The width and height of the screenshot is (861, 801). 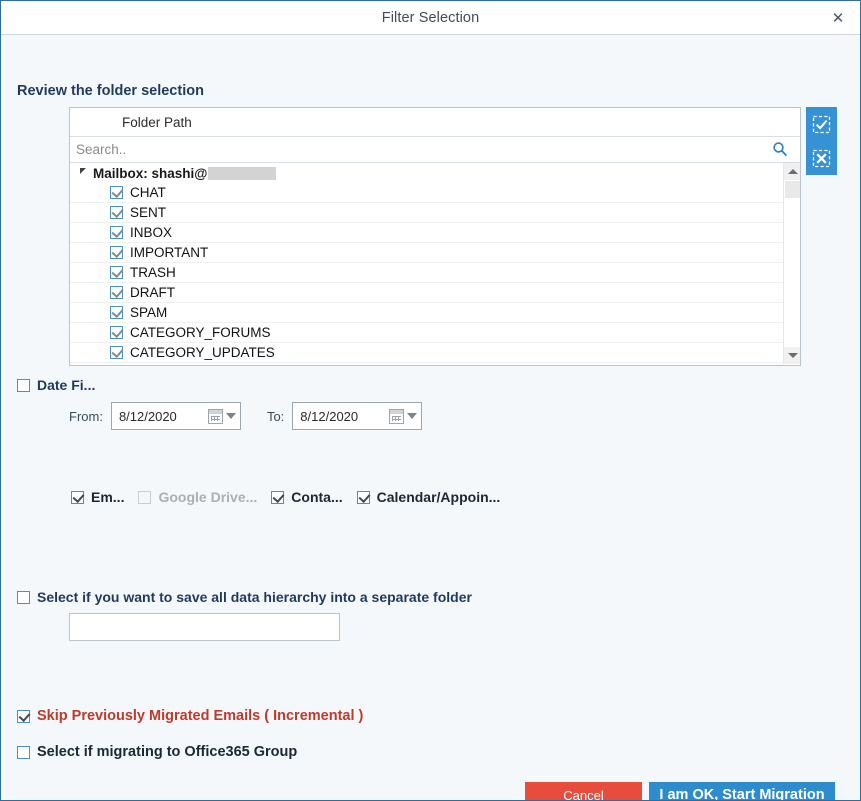 I want to click on tree-row: SENT, so click(x=426, y=213).